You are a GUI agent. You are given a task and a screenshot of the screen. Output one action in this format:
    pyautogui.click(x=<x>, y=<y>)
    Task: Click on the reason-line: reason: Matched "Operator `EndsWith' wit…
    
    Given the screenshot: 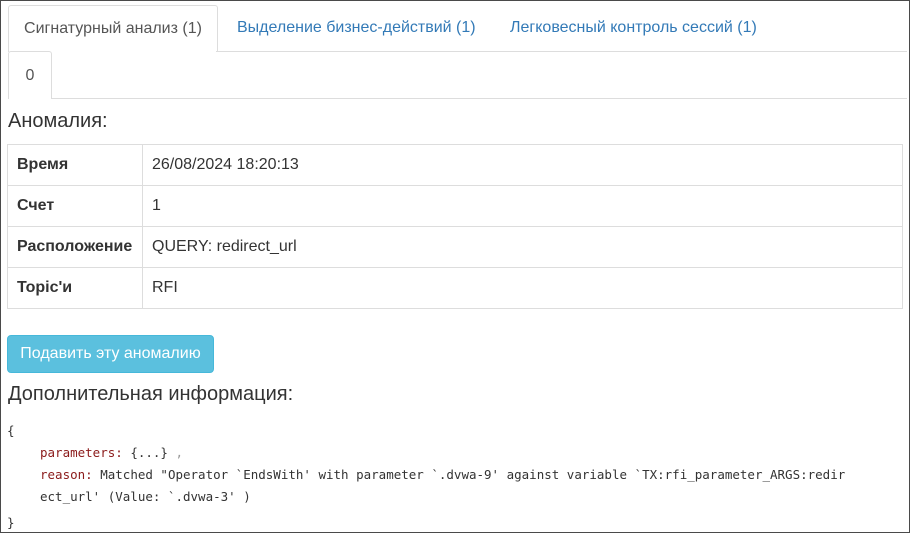 What is the action you would take?
    pyautogui.click(x=455, y=475)
    